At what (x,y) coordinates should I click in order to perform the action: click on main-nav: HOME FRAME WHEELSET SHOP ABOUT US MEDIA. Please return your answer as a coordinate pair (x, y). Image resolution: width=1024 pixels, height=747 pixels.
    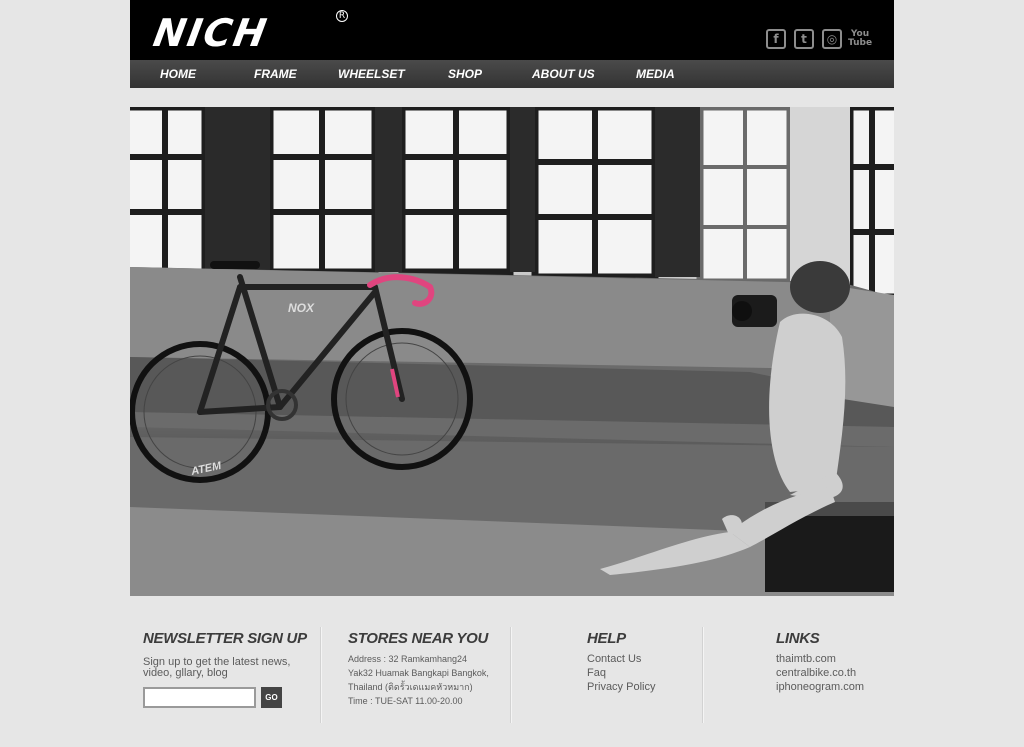
    Looking at the image, I should click on (512, 74).